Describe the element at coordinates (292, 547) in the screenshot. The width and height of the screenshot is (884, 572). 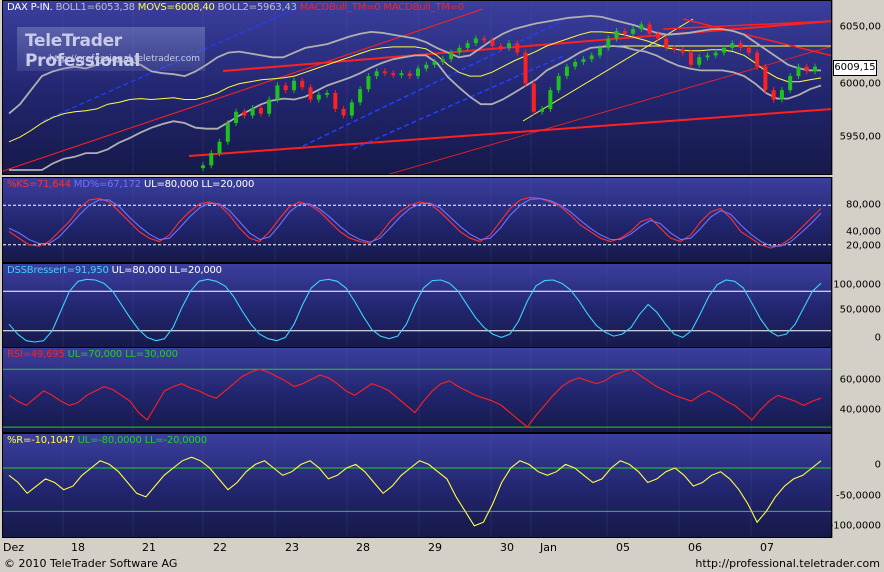
I see `x-tick: 23` at that location.